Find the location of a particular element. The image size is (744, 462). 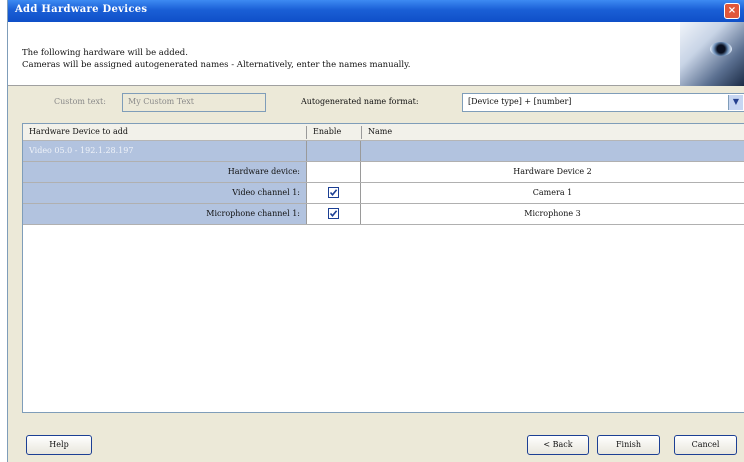

device-label: Microphone channel 1: is located at coordinates (253, 213).